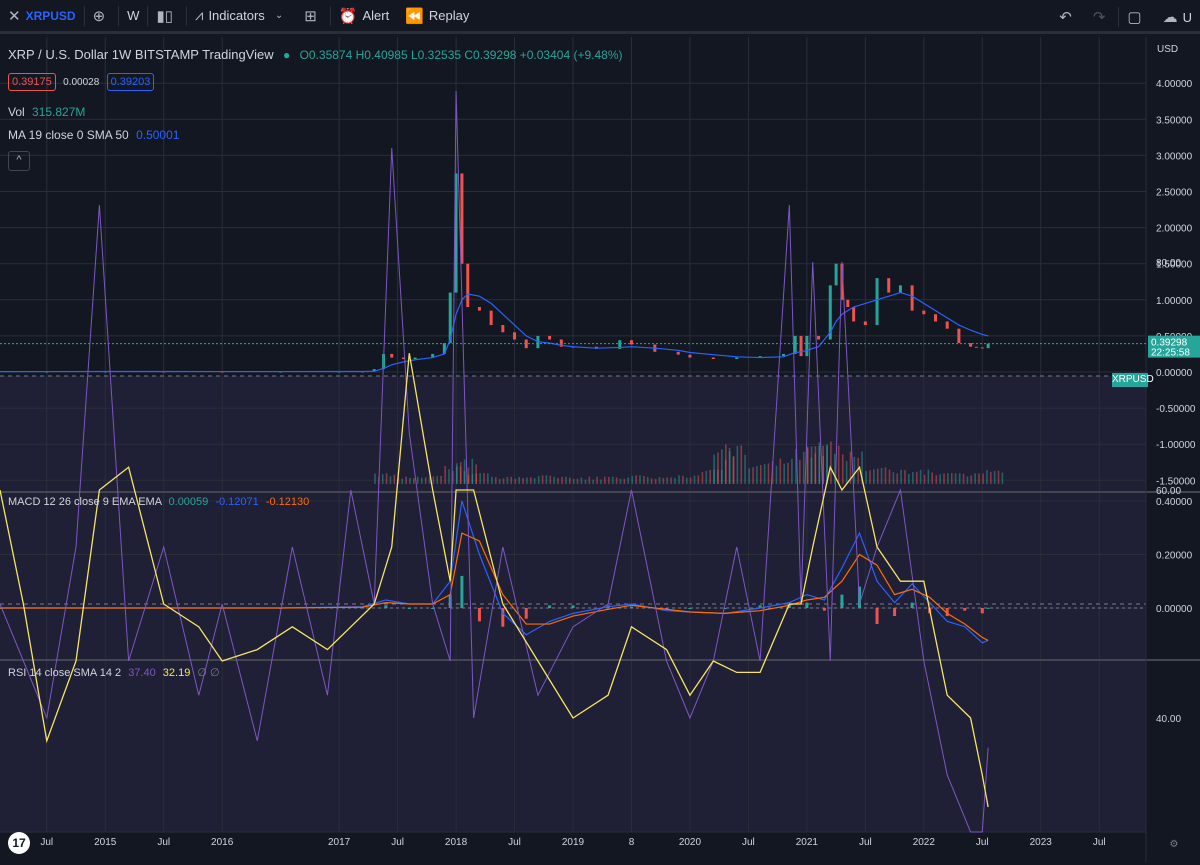  I want to click on alert-button: ⏰ Alert, so click(364, 16).